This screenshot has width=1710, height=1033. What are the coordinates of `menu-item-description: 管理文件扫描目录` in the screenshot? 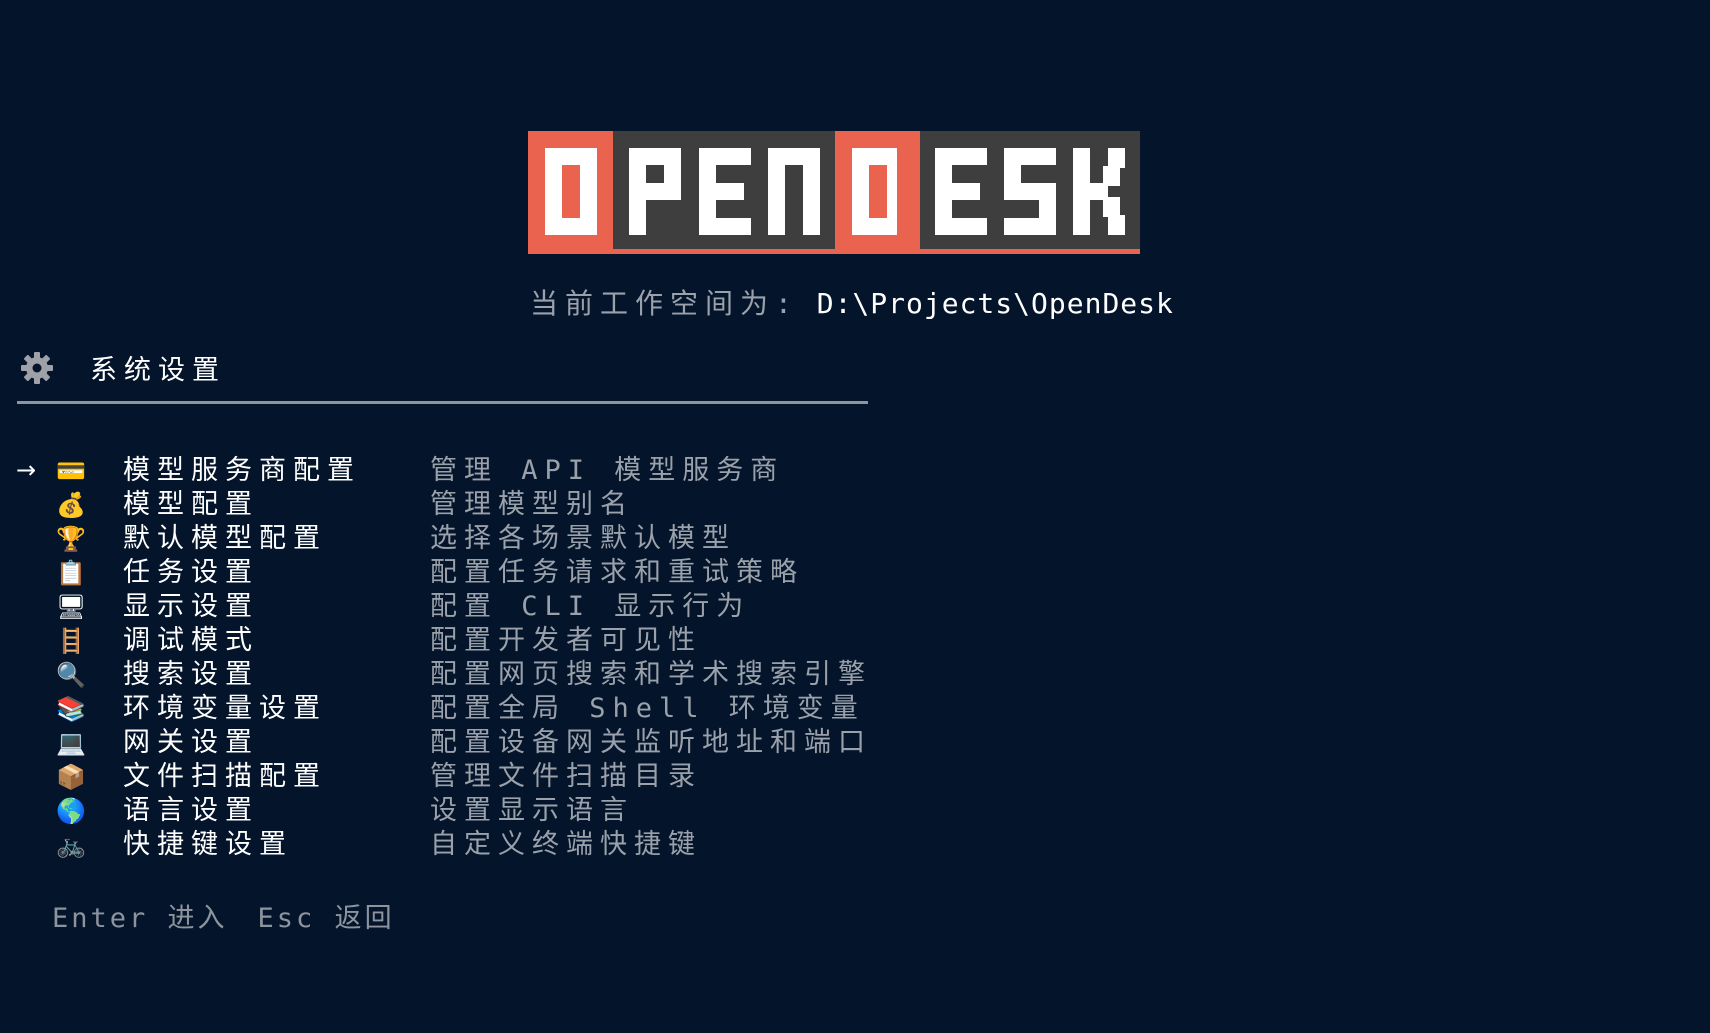 It's located at (566, 776).